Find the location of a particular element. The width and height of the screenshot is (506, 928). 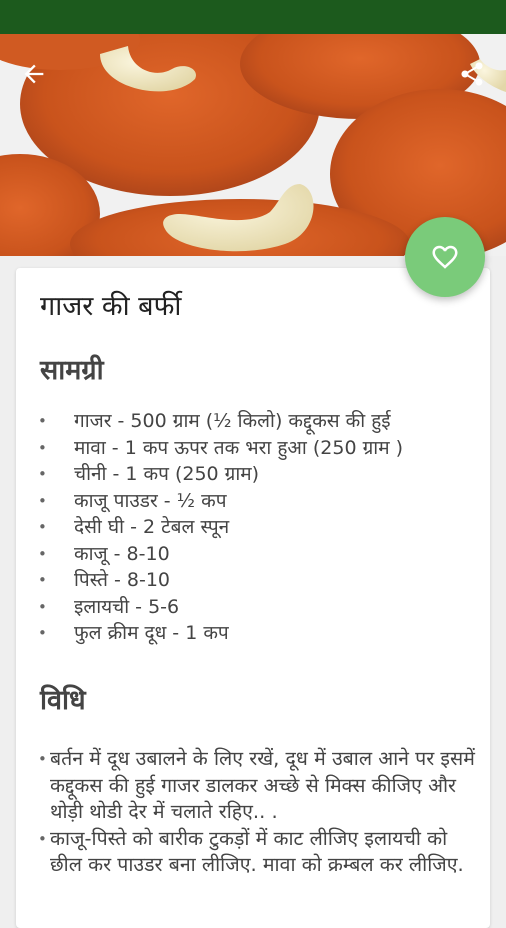

heart-outline-icon is located at coordinates (445, 257).